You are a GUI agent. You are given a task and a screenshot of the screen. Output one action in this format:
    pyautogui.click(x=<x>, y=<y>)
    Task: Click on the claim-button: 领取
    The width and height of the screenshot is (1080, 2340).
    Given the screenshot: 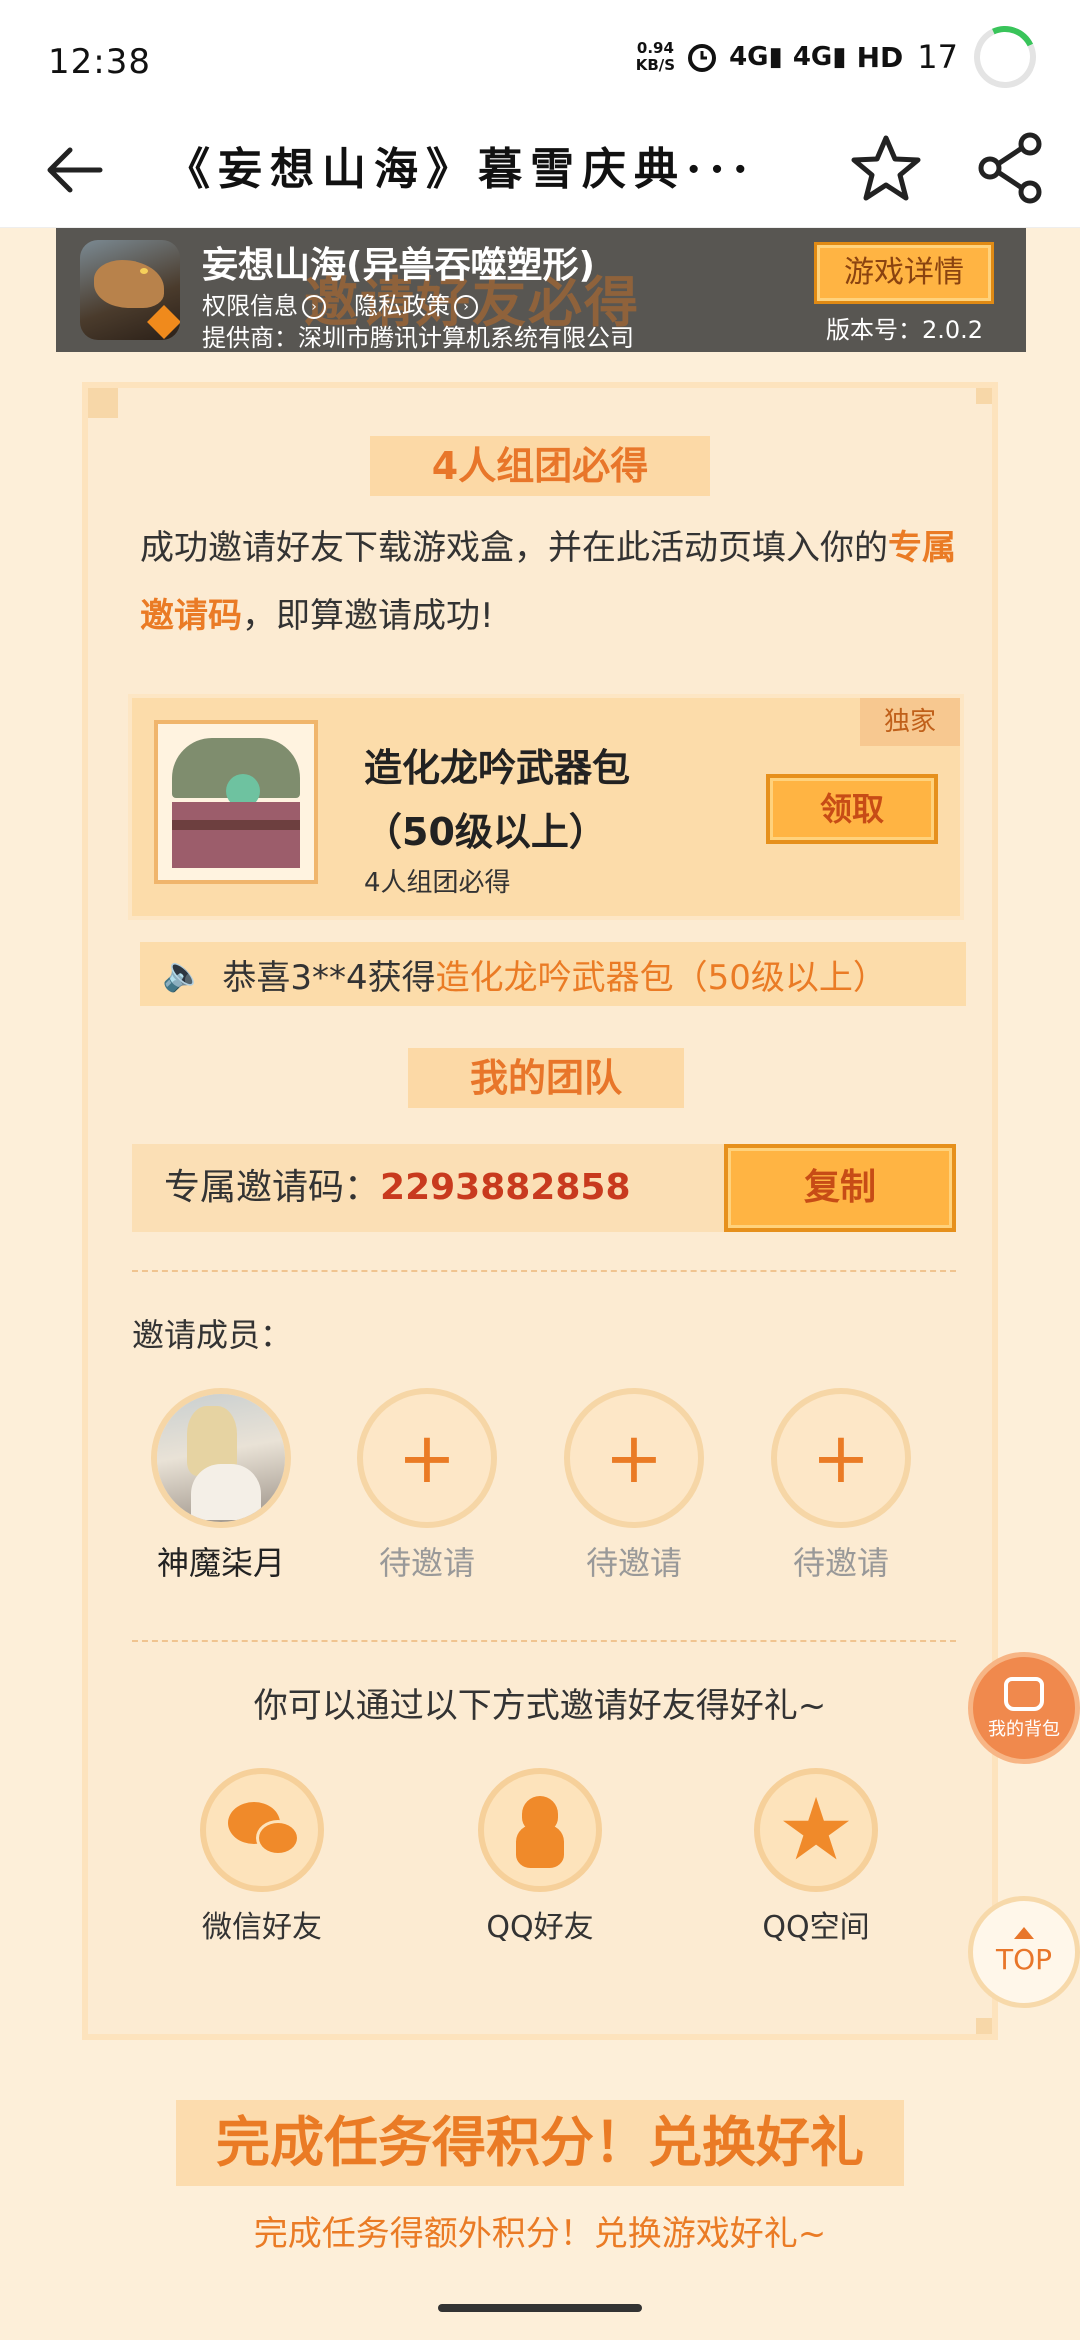 What is the action you would take?
    pyautogui.click(x=852, y=809)
    